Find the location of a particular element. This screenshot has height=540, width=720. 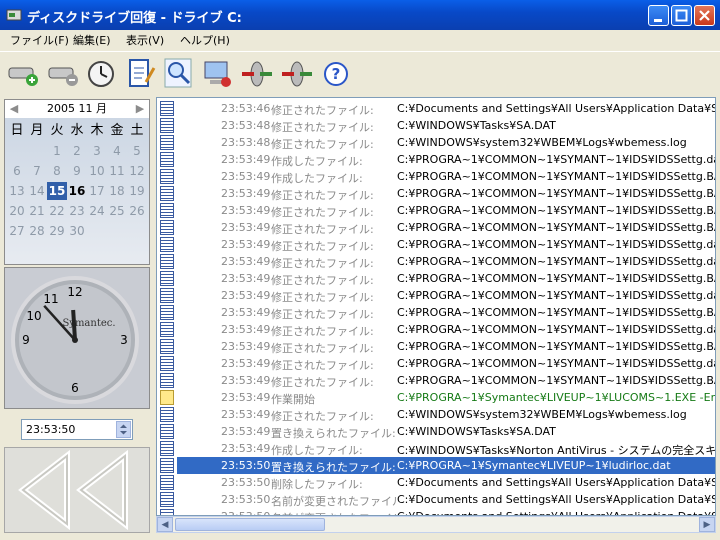

restore-computer-button is located at coordinates (217, 73).